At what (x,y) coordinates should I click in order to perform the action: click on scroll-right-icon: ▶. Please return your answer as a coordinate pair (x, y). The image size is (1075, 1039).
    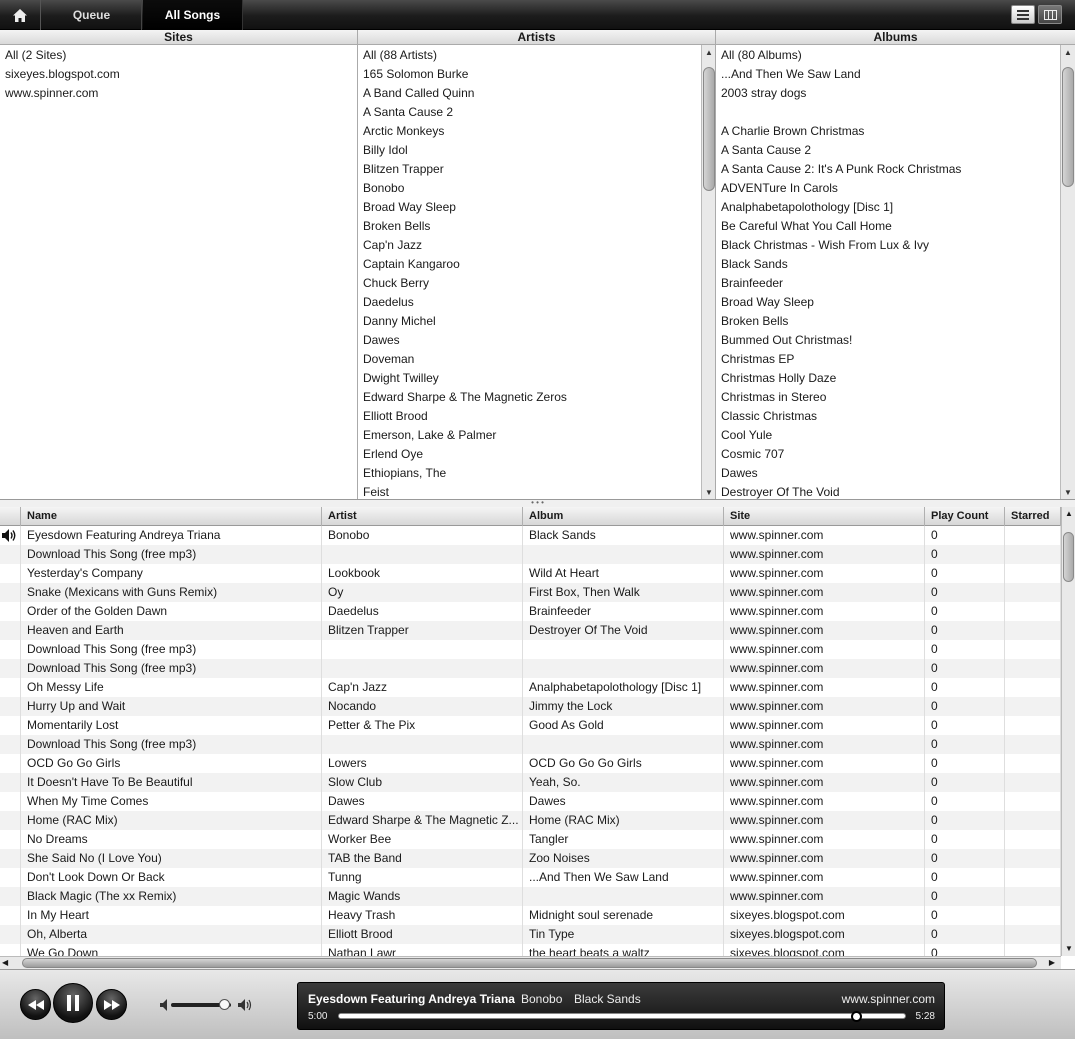
    Looking at the image, I should click on (1052, 963).